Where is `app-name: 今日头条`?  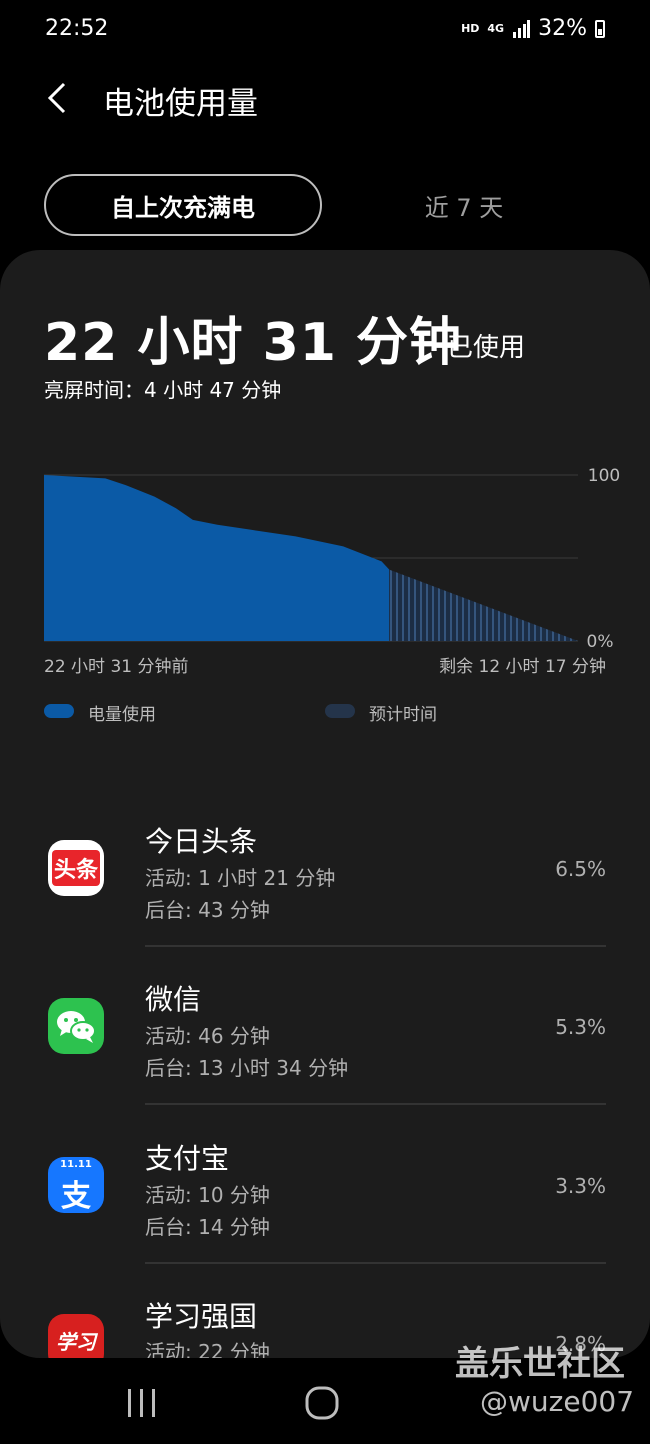 app-name: 今日头条 is located at coordinates (201, 841).